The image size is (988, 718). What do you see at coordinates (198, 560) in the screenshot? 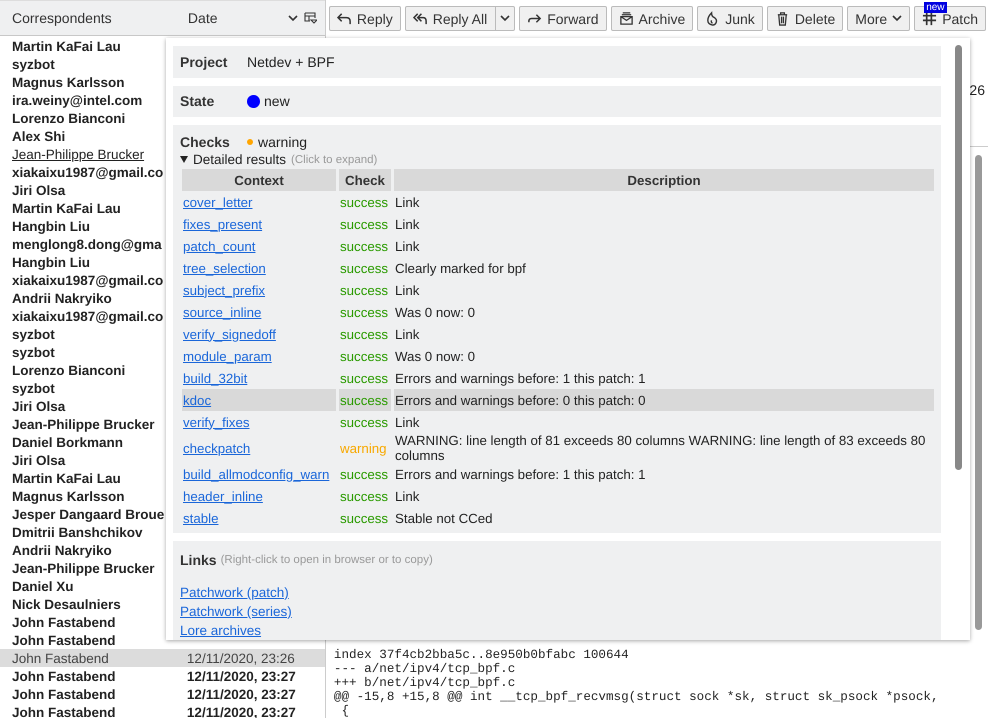
I see `field-label: Links` at bounding box center [198, 560].